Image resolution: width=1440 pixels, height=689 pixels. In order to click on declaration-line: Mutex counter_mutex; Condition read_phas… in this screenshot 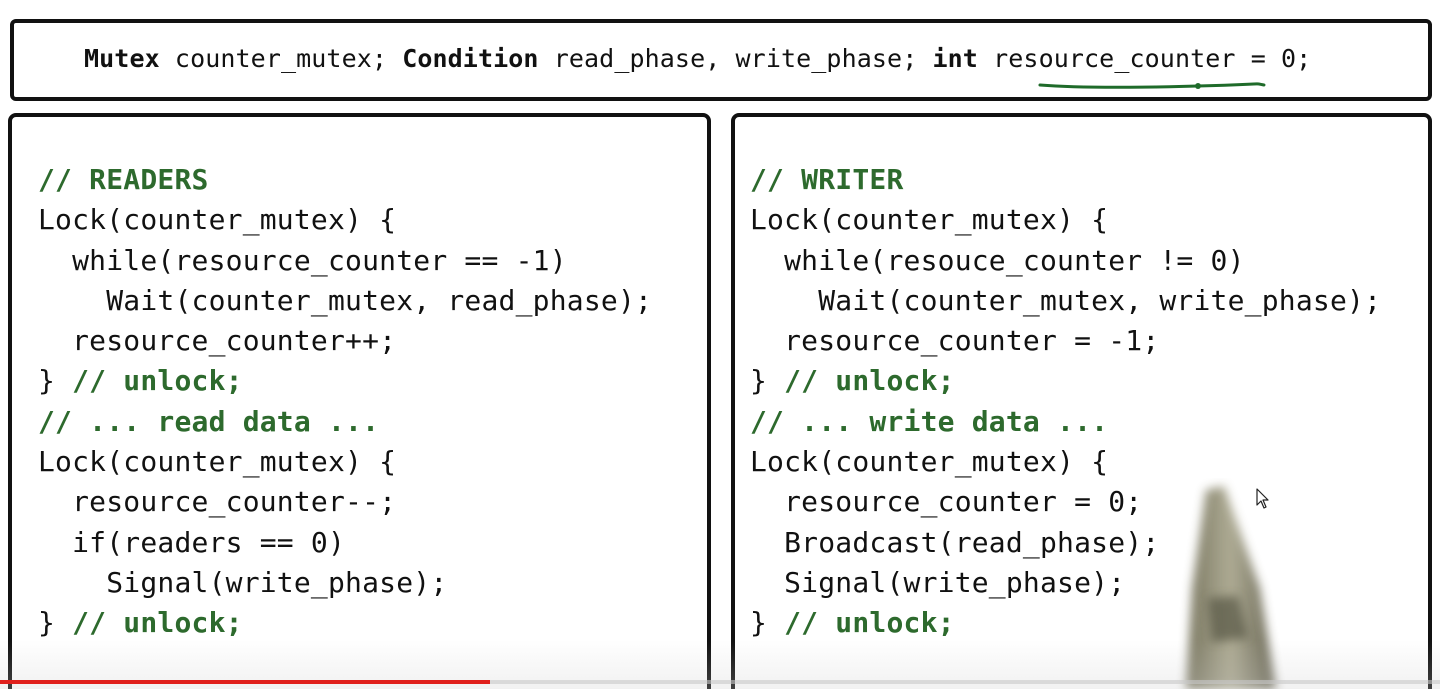, I will do `click(697, 59)`.